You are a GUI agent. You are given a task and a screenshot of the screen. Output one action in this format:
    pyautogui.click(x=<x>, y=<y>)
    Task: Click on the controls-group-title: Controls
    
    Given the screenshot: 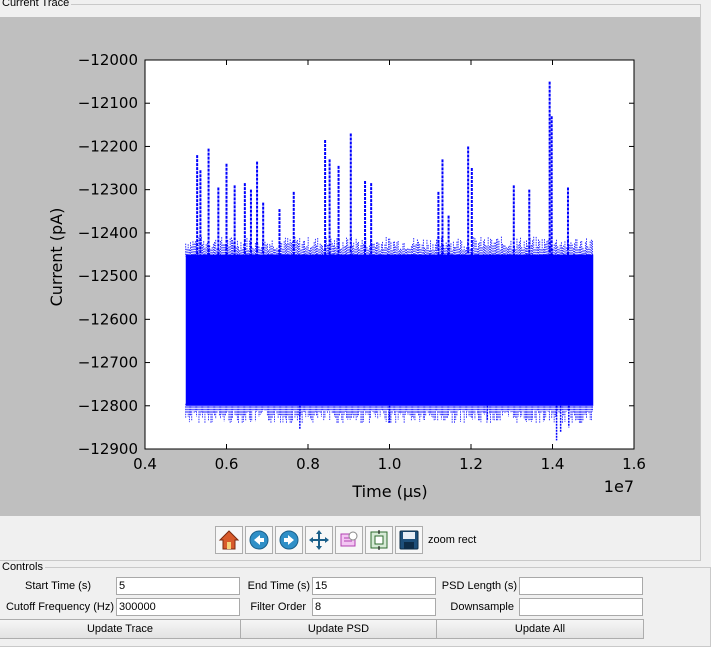 What is the action you would take?
    pyautogui.click(x=22, y=567)
    